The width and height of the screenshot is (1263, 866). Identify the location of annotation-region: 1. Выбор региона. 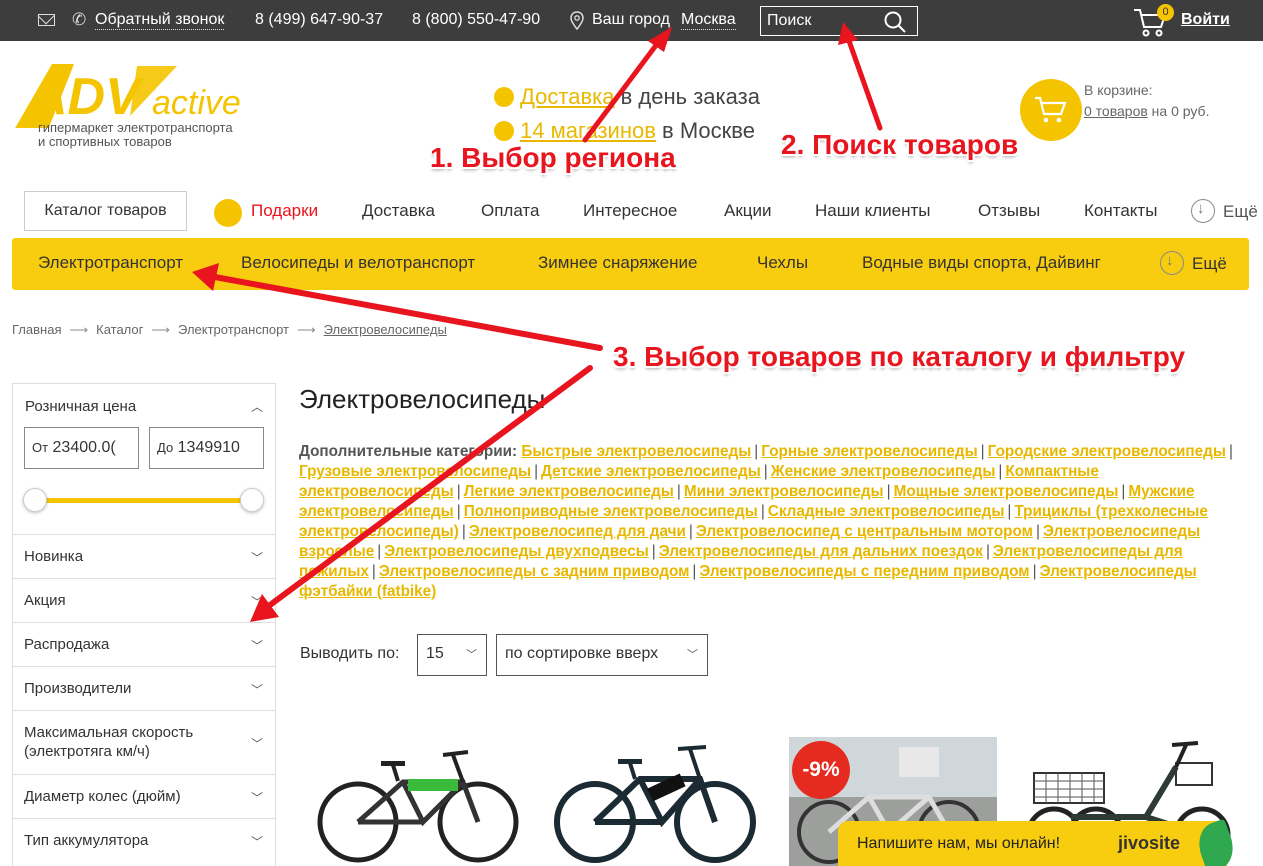
(553, 157).